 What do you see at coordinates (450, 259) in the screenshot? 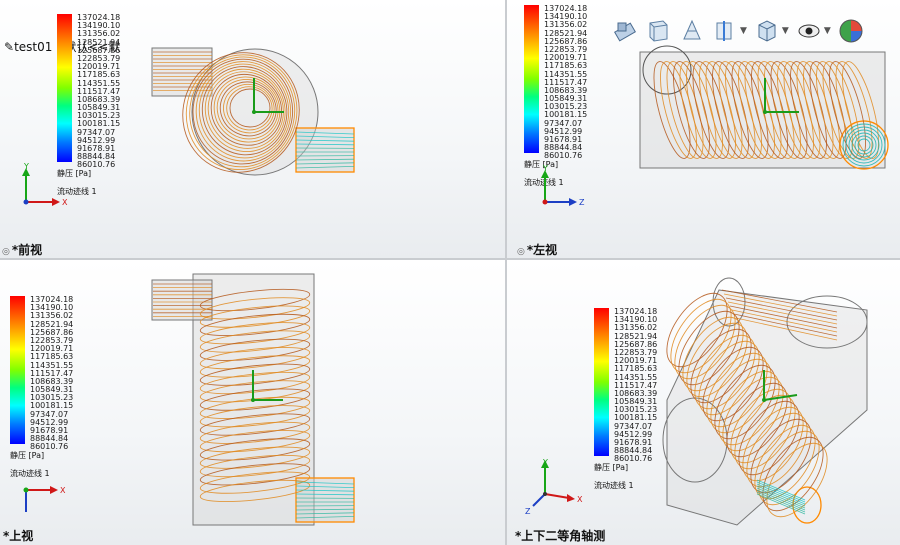
I see `viewport-divider-horizontal` at bounding box center [450, 259].